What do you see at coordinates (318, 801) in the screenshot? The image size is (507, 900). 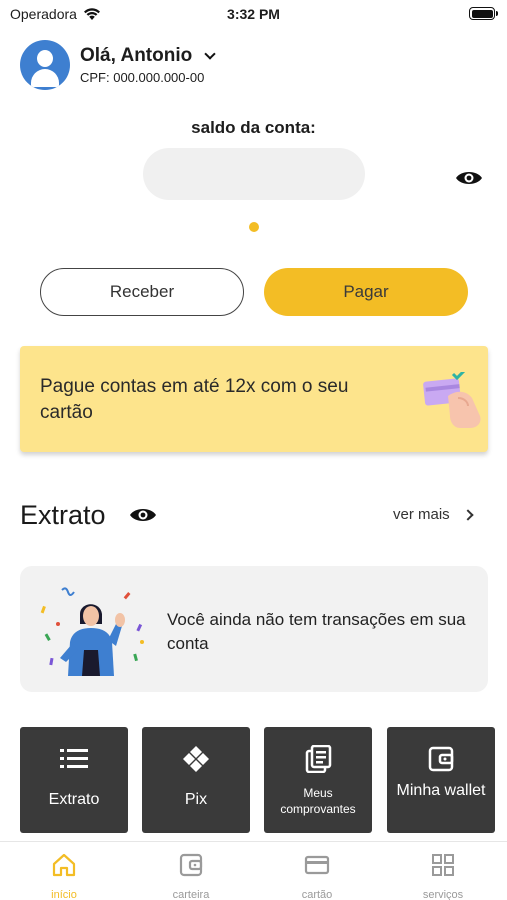 I see `shortcut-label: Meus comprovantes` at bounding box center [318, 801].